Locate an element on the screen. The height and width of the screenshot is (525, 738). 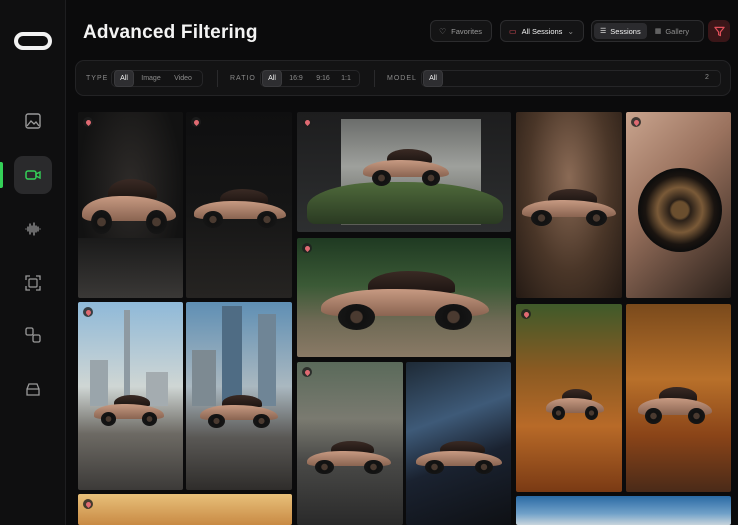
sidebar-item-upscale is located at coordinates (33, 283).